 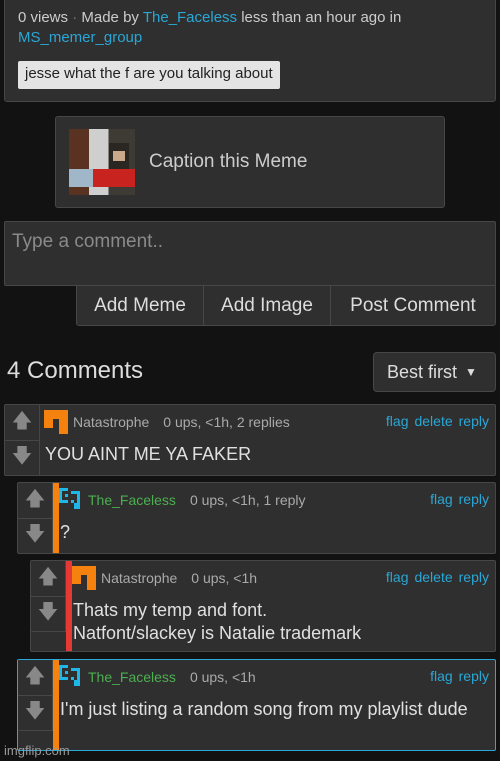 I want to click on comment-meta: 0 ups, <1h, 1 reply, so click(x=247, y=500).